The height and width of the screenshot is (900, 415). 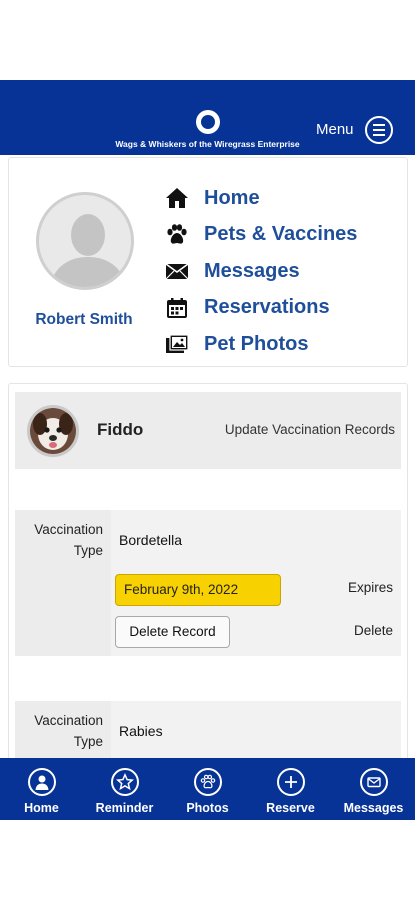 I want to click on person-icon, so click(x=41, y=782).